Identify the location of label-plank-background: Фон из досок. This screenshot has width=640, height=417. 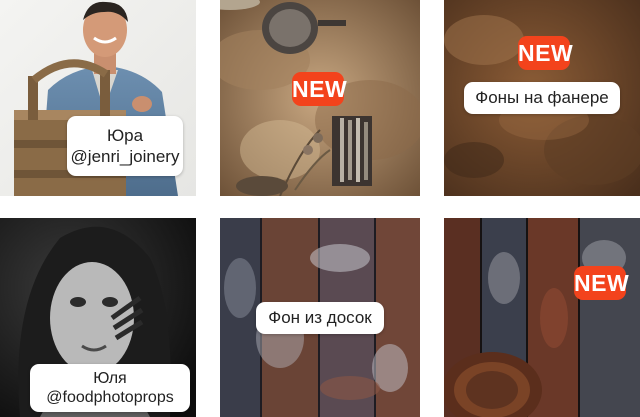
(320, 318).